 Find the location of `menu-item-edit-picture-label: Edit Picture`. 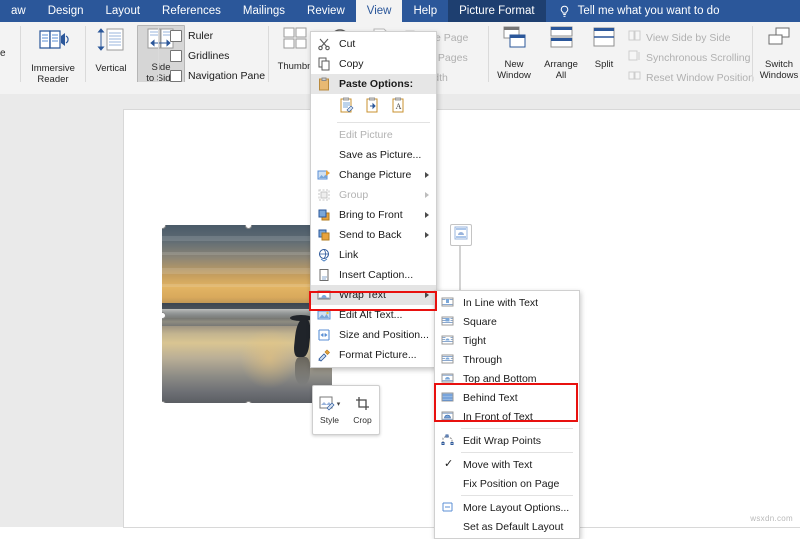

menu-item-edit-picture-label: Edit Picture is located at coordinates (366, 135).